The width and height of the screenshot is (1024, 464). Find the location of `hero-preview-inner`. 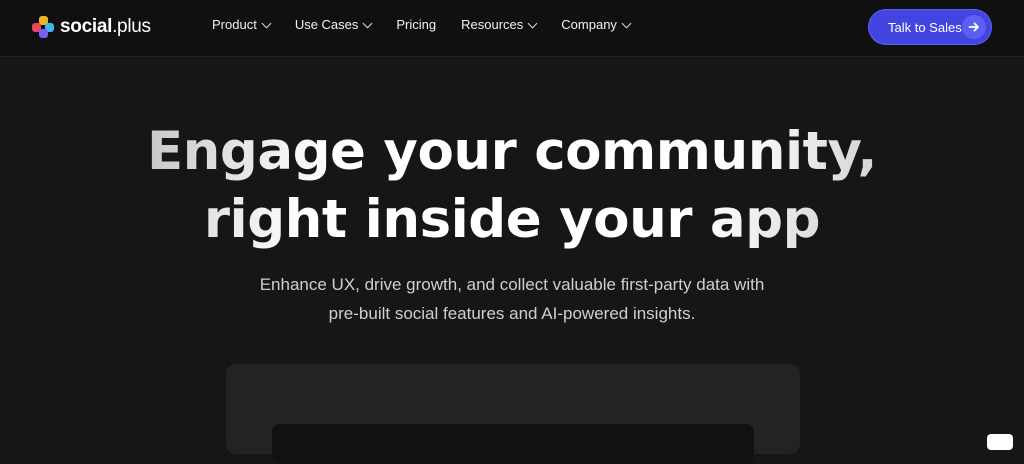

hero-preview-inner is located at coordinates (513, 444).